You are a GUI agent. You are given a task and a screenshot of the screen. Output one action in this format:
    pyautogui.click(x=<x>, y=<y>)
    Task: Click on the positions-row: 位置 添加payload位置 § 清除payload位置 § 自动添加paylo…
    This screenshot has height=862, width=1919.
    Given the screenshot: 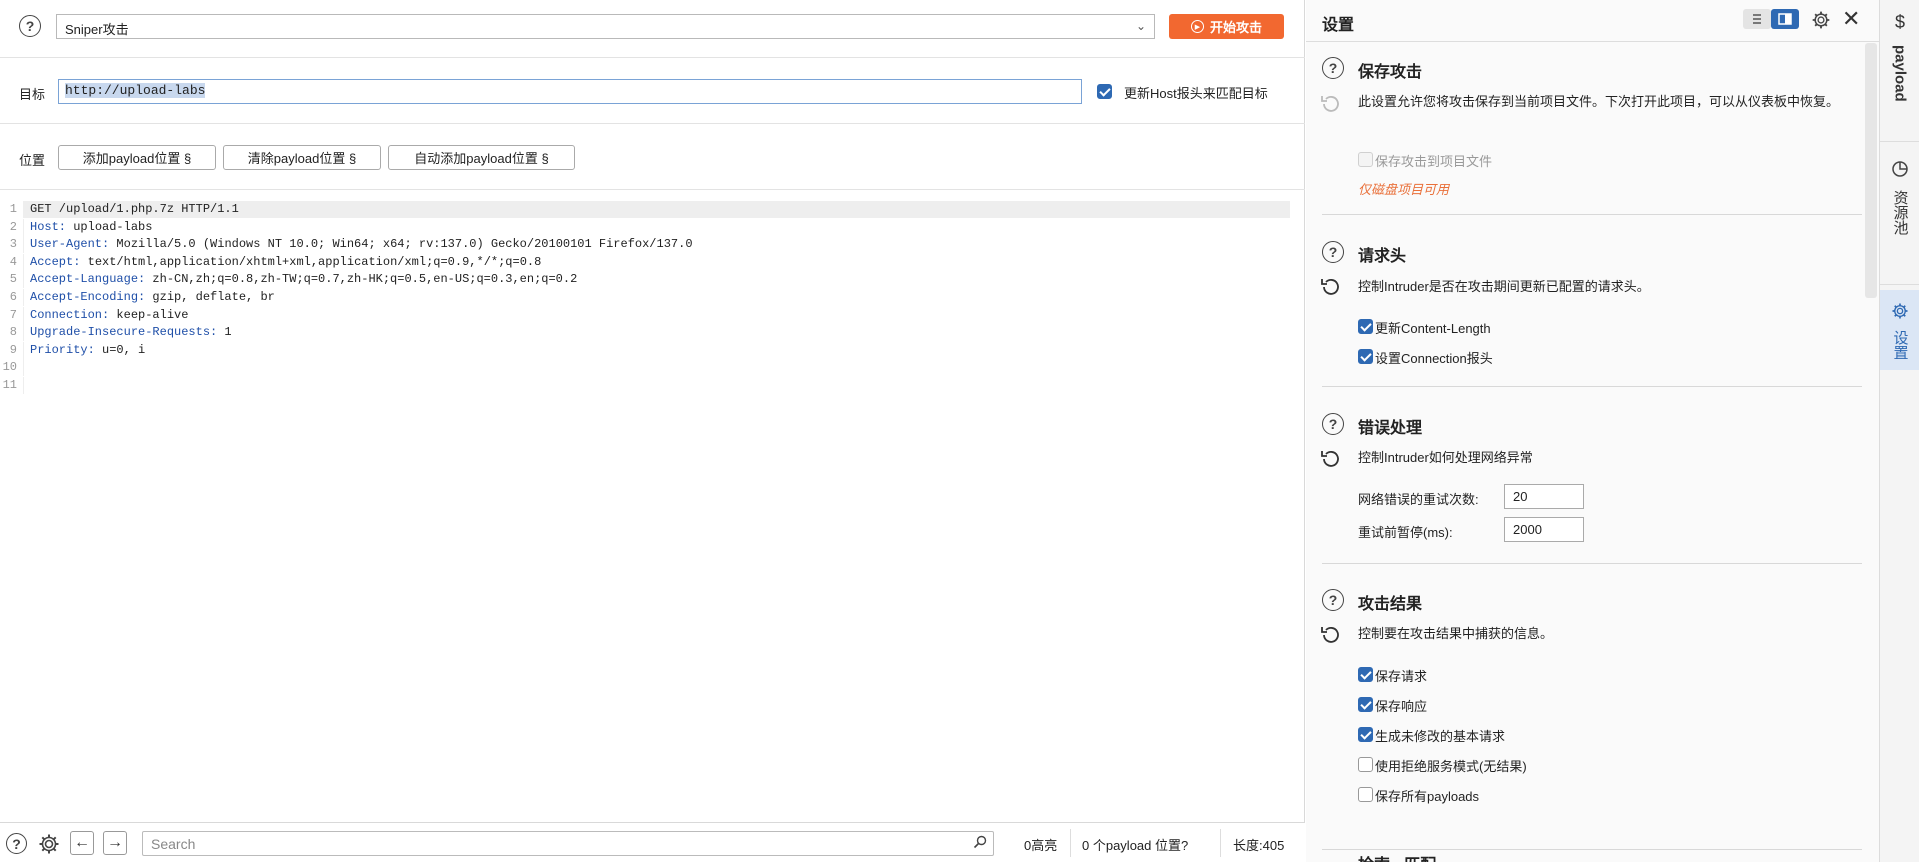 What is the action you would take?
    pyautogui.click(x=652, y=157)
    